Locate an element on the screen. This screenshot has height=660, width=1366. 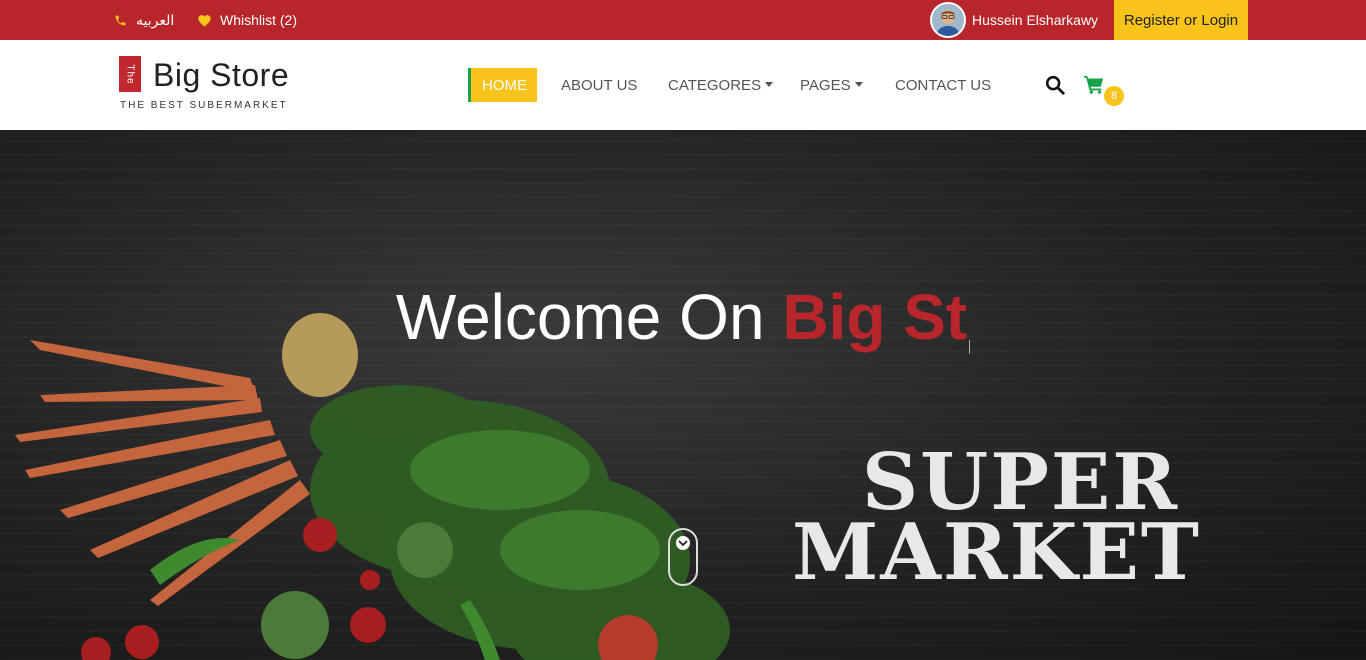
hero-welcome-heading: Welcome On Big St is located at coordinates (683, 317).